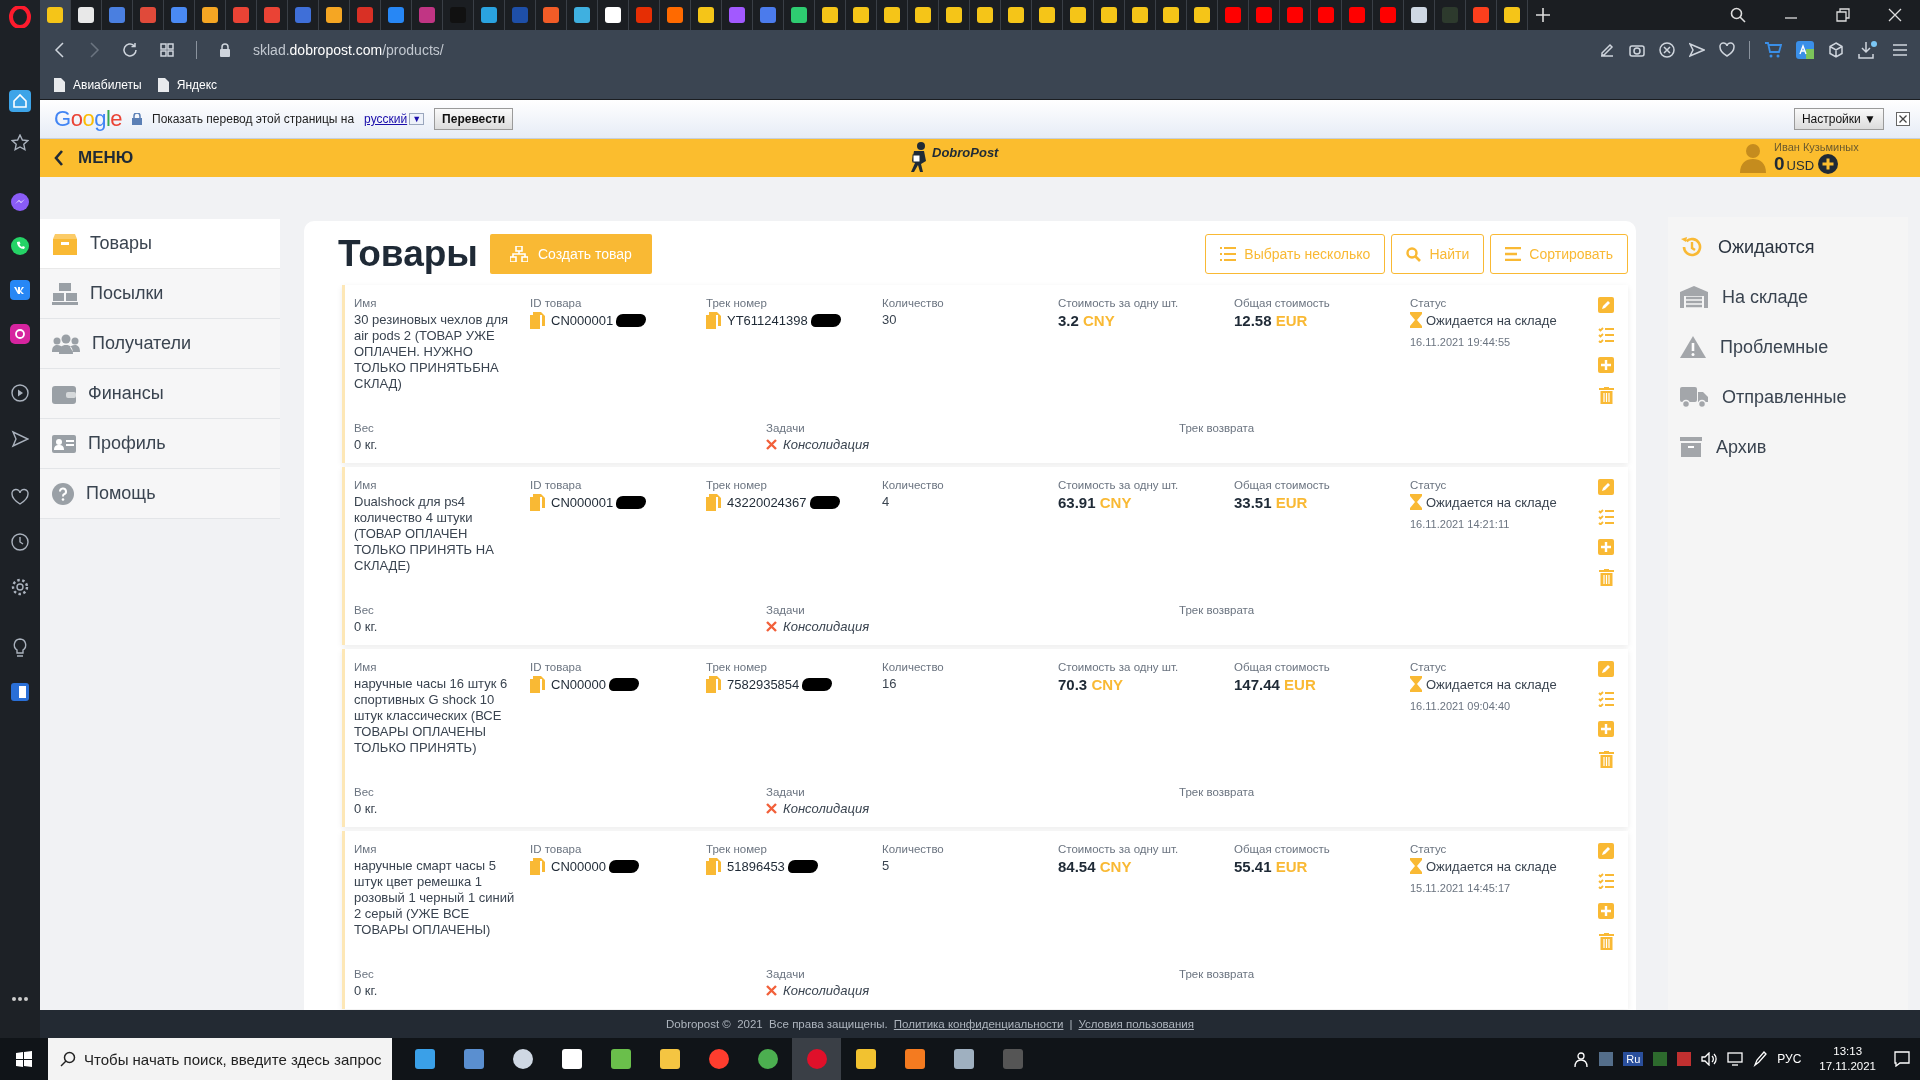 This screenshot has width=1920, height=1080. Describe the element at coordinates (20, 290) in the screenshot. I see `vk-icon` at that location.